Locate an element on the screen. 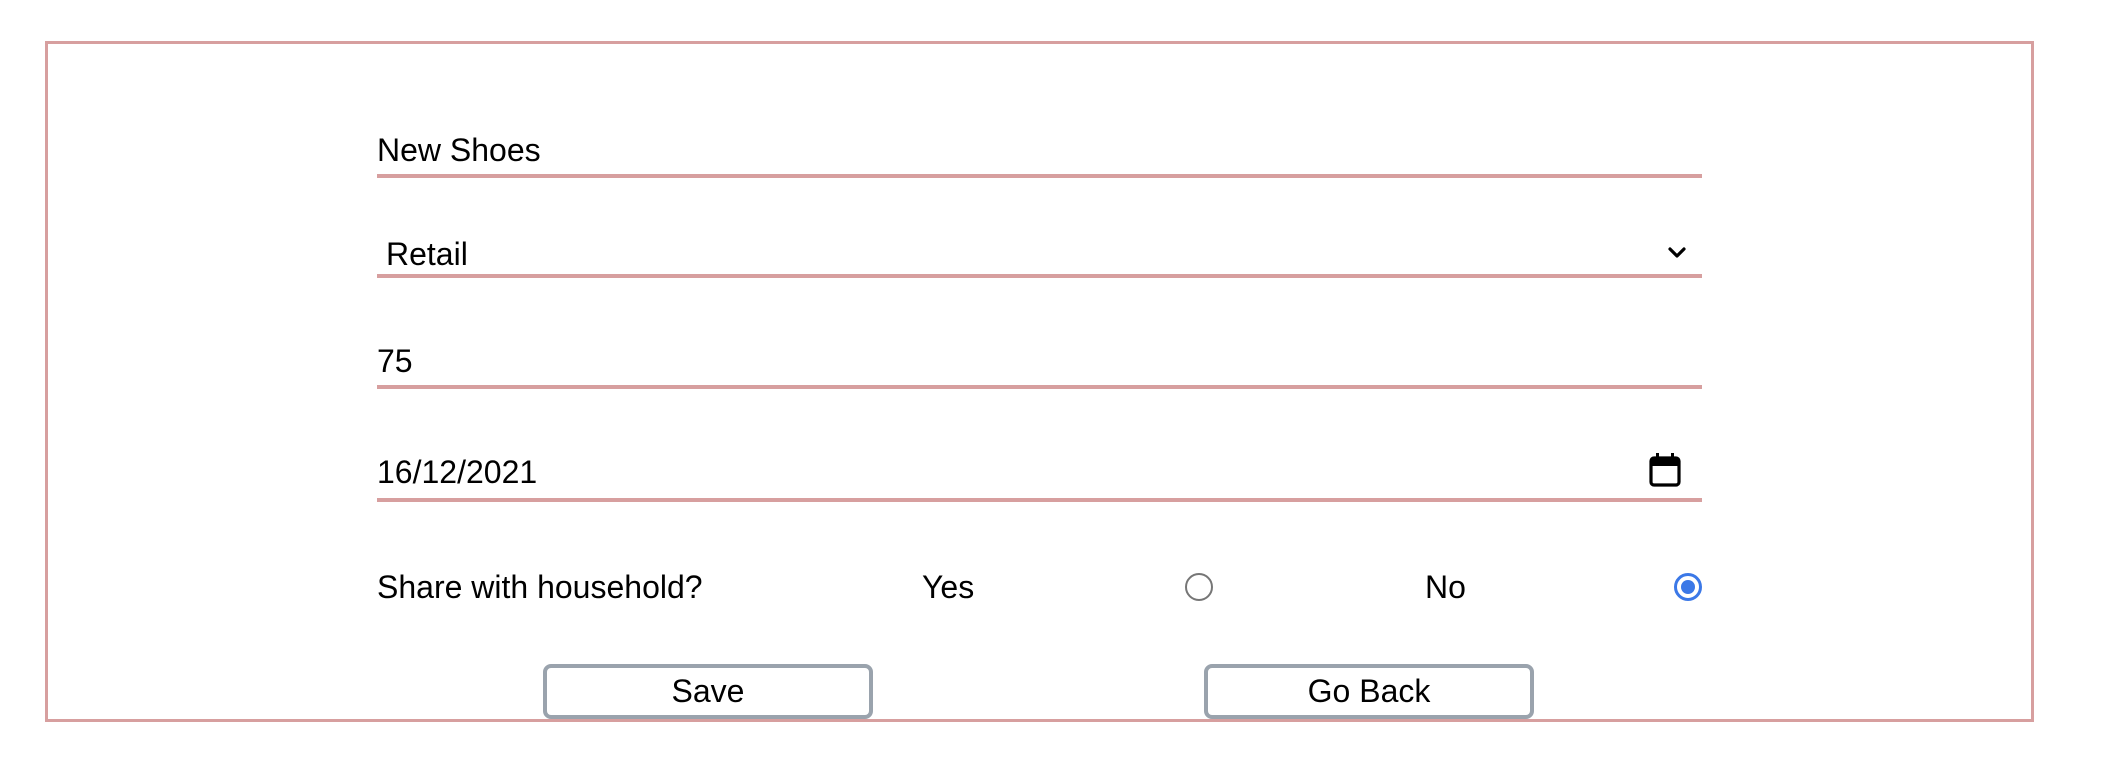 Image resolution: width=2122 pixels, height=774 pixels. save-button: Save is located at coordinates (708, 691).